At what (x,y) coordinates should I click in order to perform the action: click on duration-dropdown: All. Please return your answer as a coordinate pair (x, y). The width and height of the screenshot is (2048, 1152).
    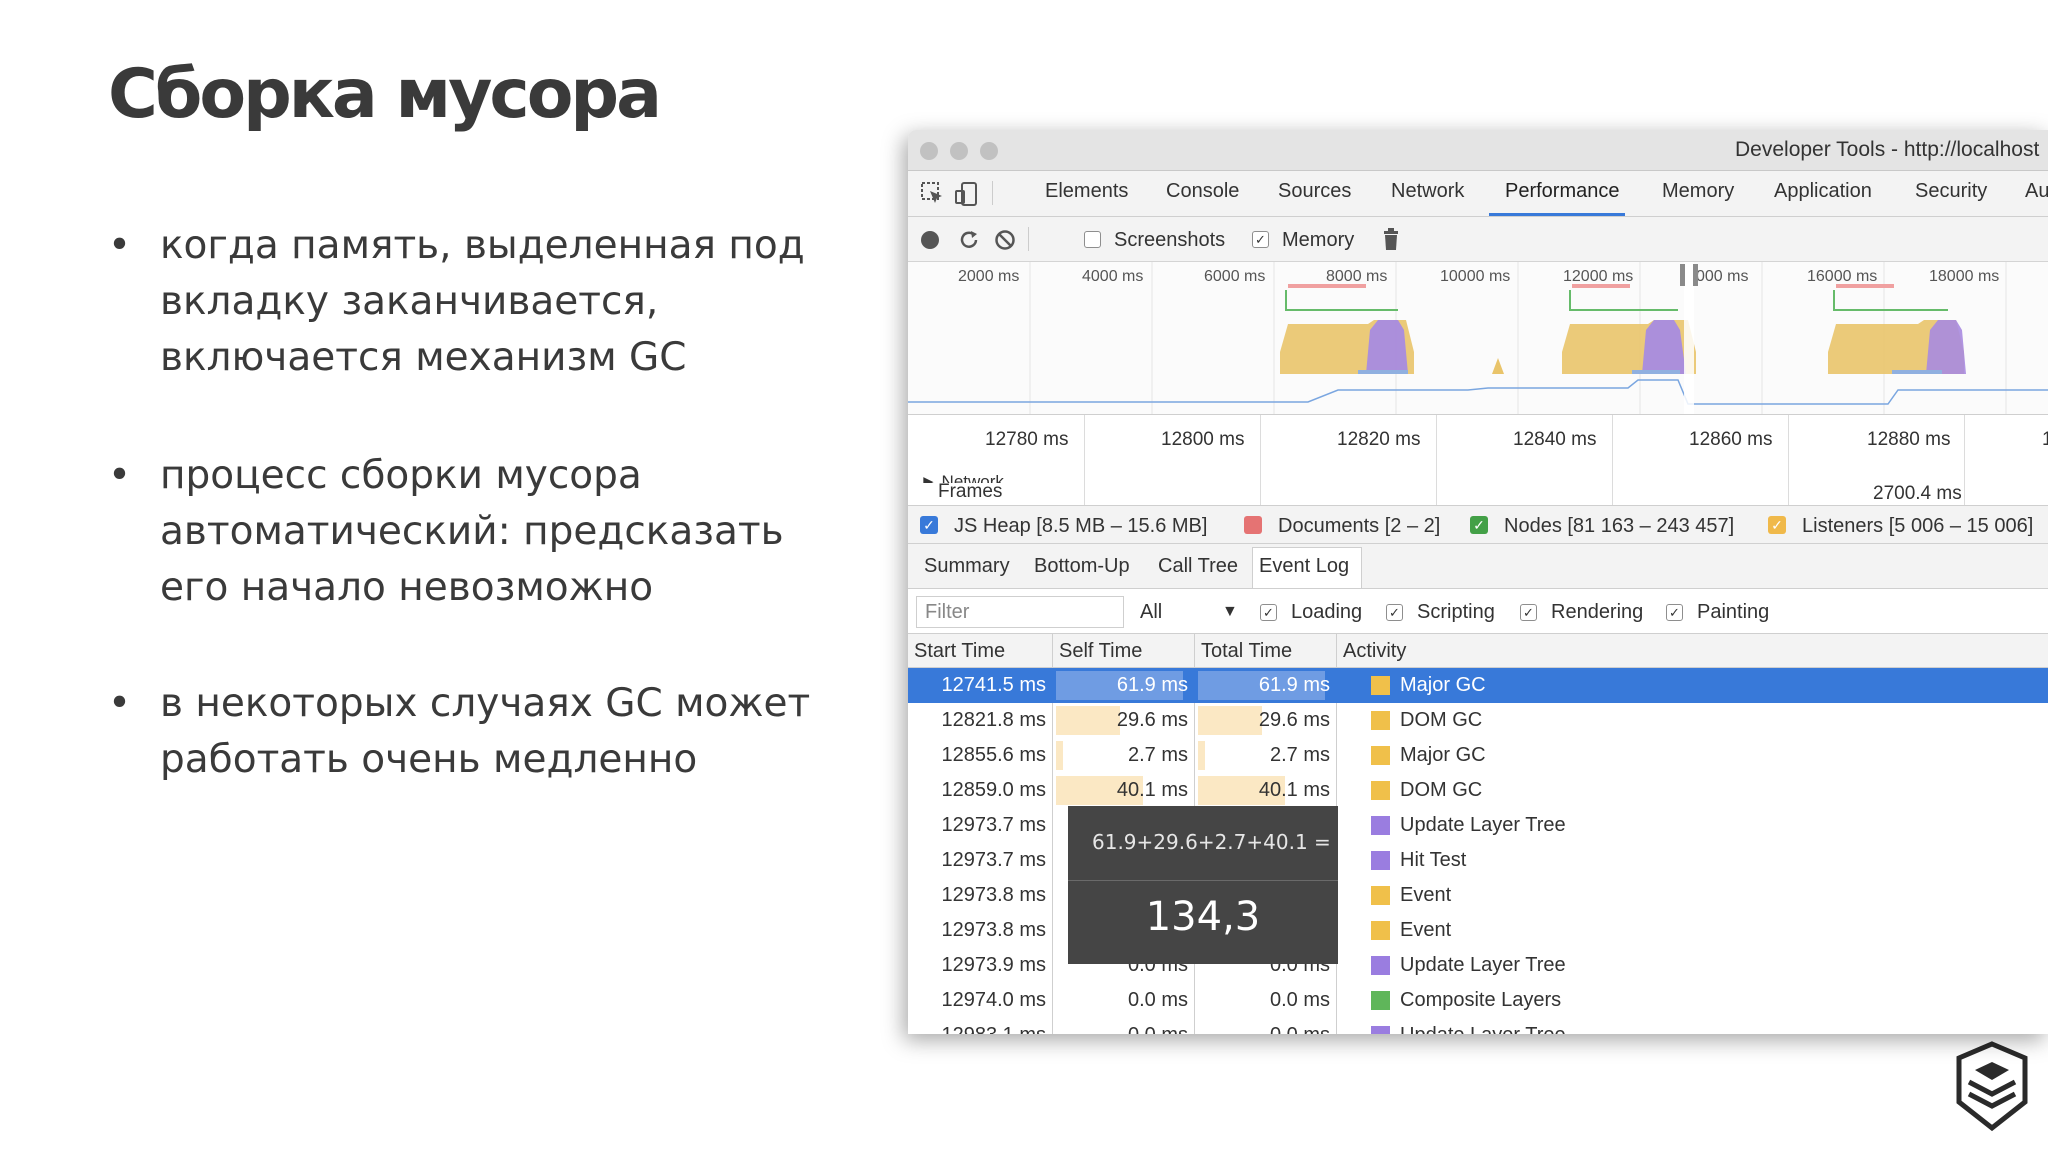
    Looking at the image, I should click on (1151, 612).